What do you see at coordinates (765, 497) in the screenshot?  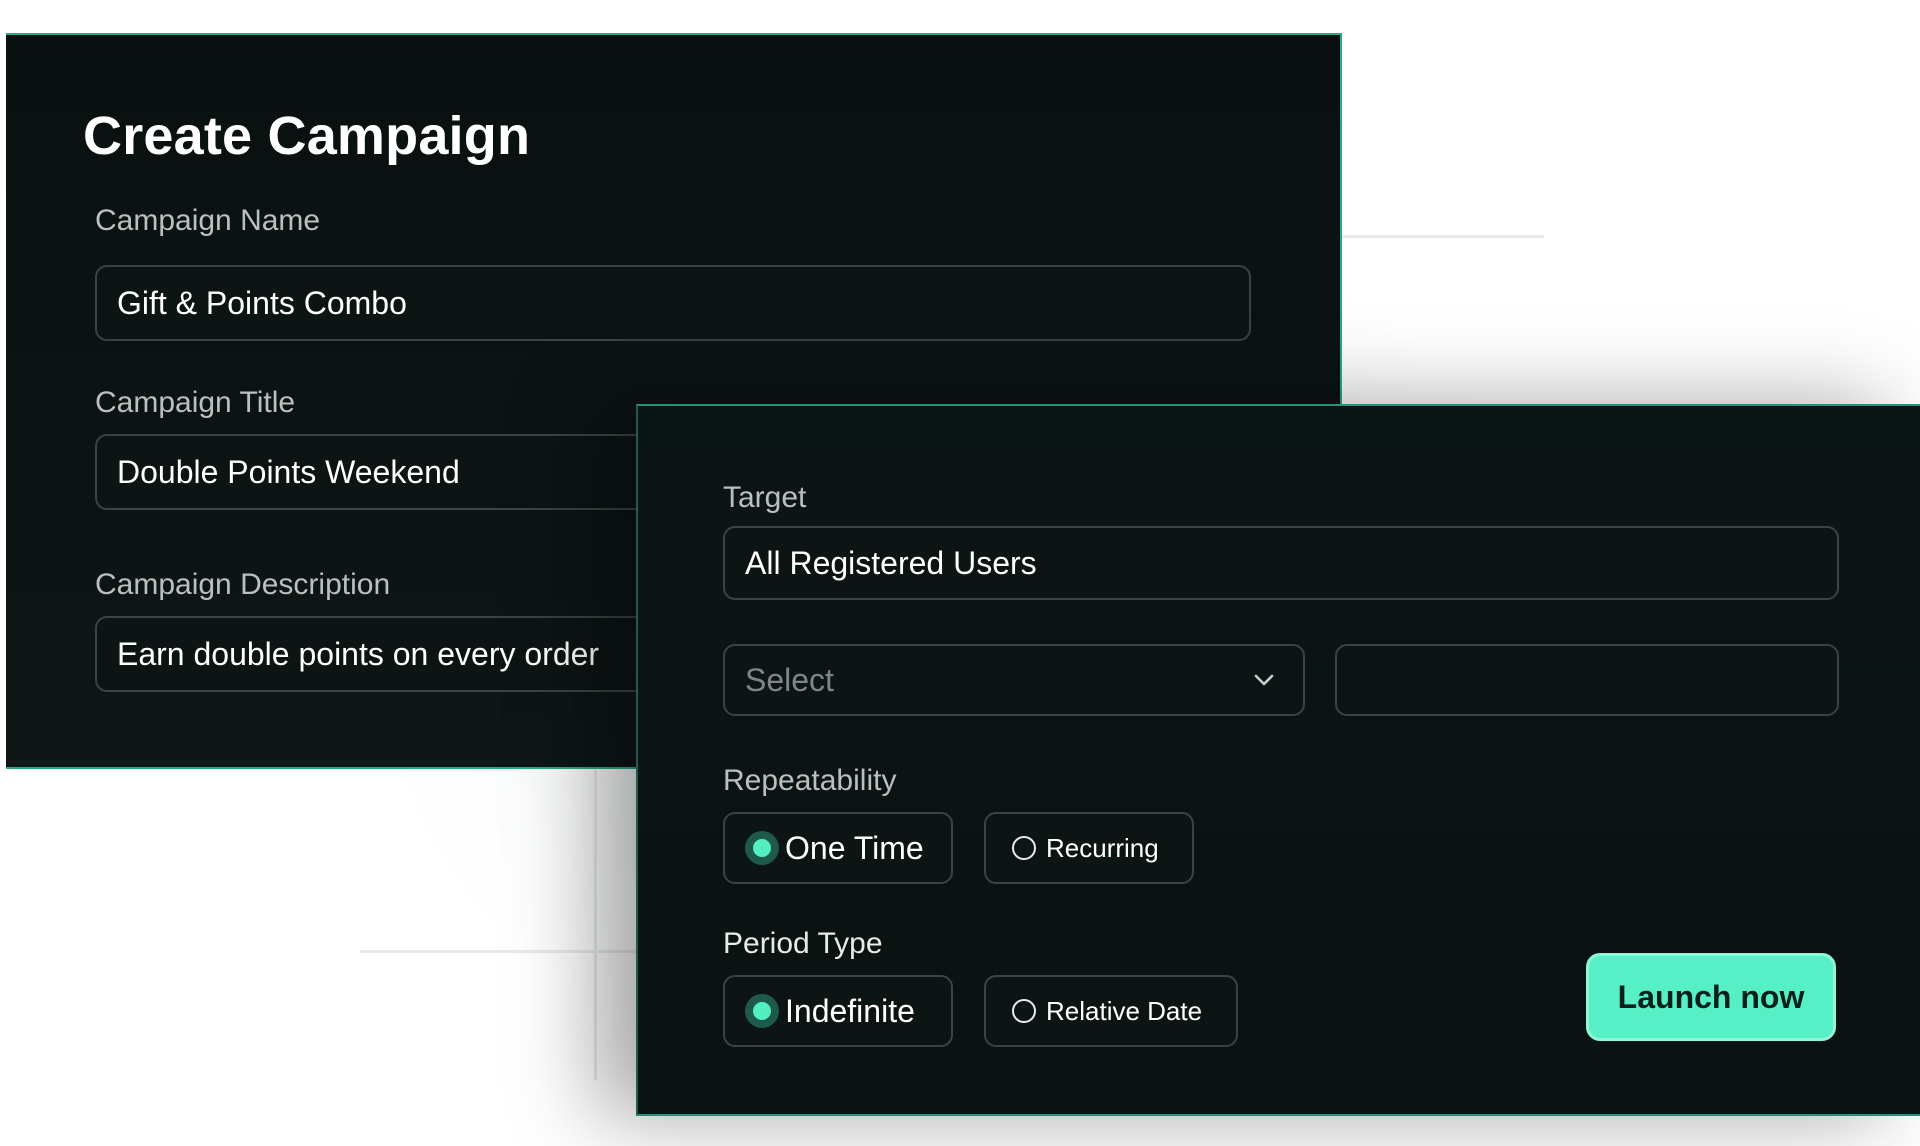 I see `target-label: Target` at bounding box center [765, 497].